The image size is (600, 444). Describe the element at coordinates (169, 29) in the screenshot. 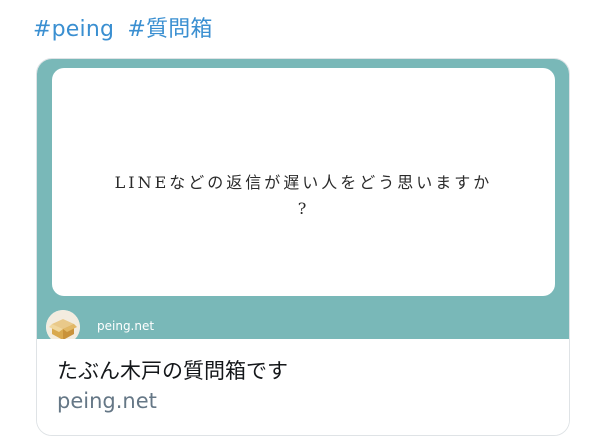

I see `hashtag-shitsumonbako-link: #質問箱` at that location.